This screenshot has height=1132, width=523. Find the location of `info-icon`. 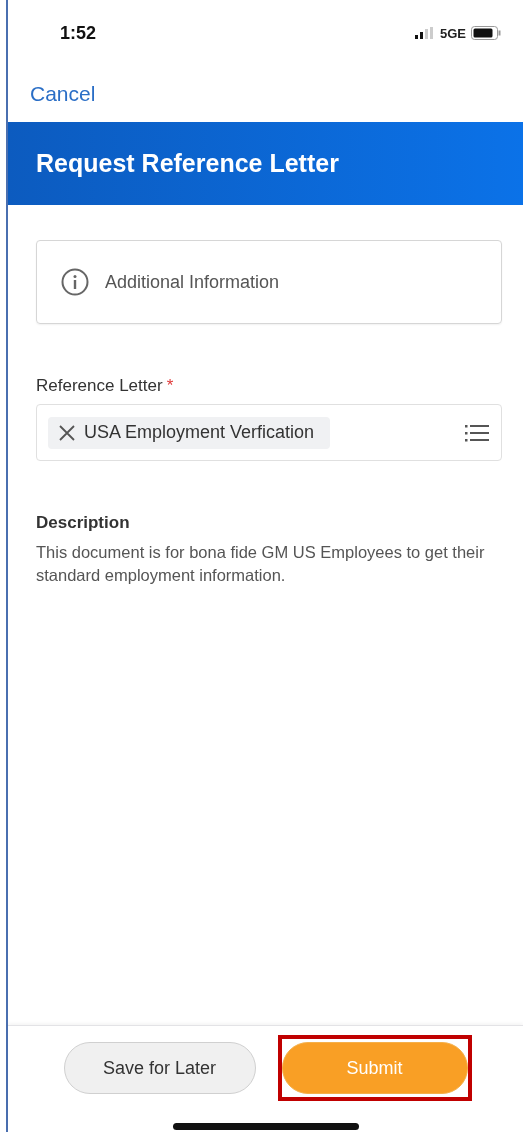

info-icon is located at coordinates (75, 282).